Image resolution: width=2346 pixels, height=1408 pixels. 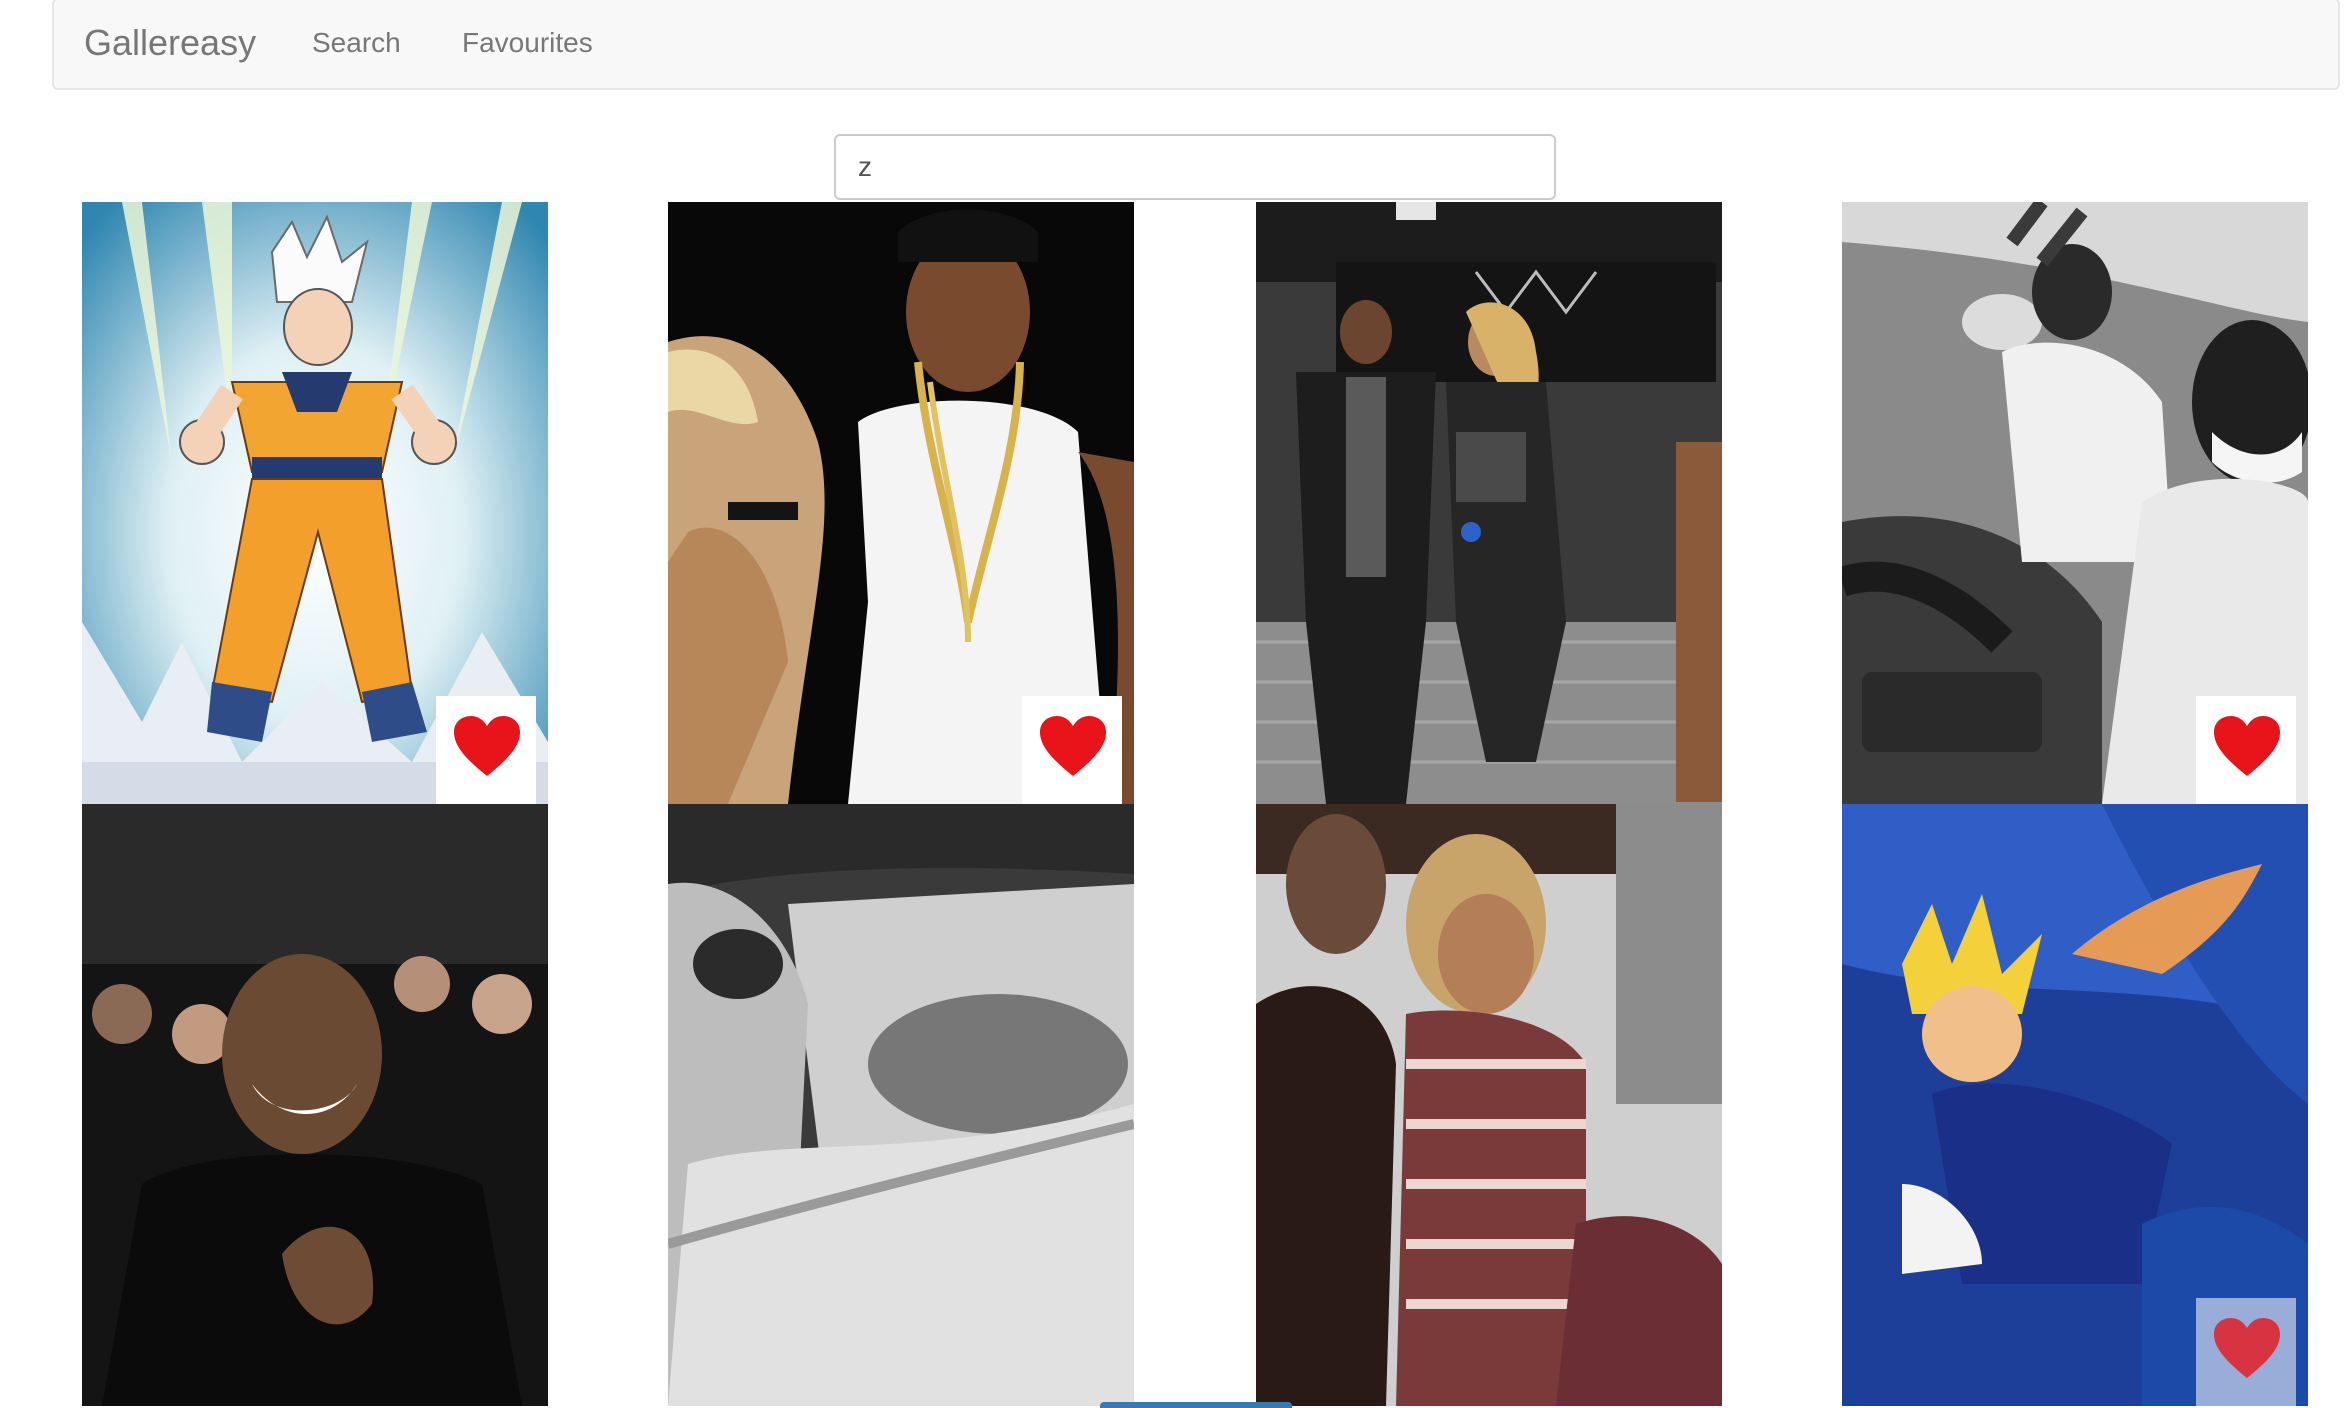 I want to click on nav-search-link: Search, so click(x=356, y=43).